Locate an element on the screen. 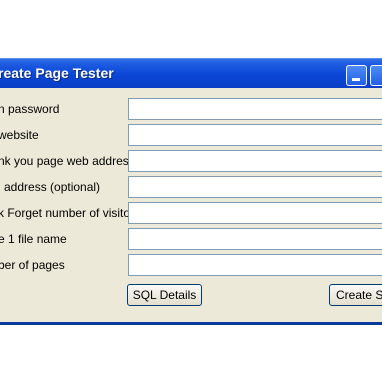  admin-password-field is located at coordinates (255, 109).